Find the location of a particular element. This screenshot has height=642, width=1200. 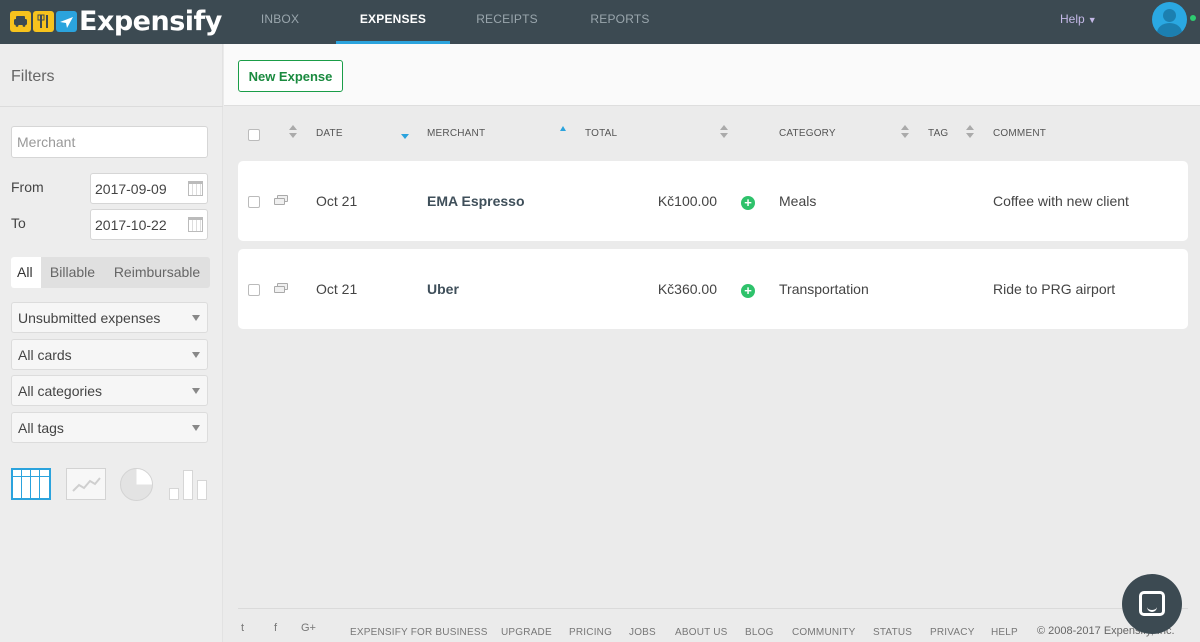

line-chart-icon is located at coordinates (86, 484).